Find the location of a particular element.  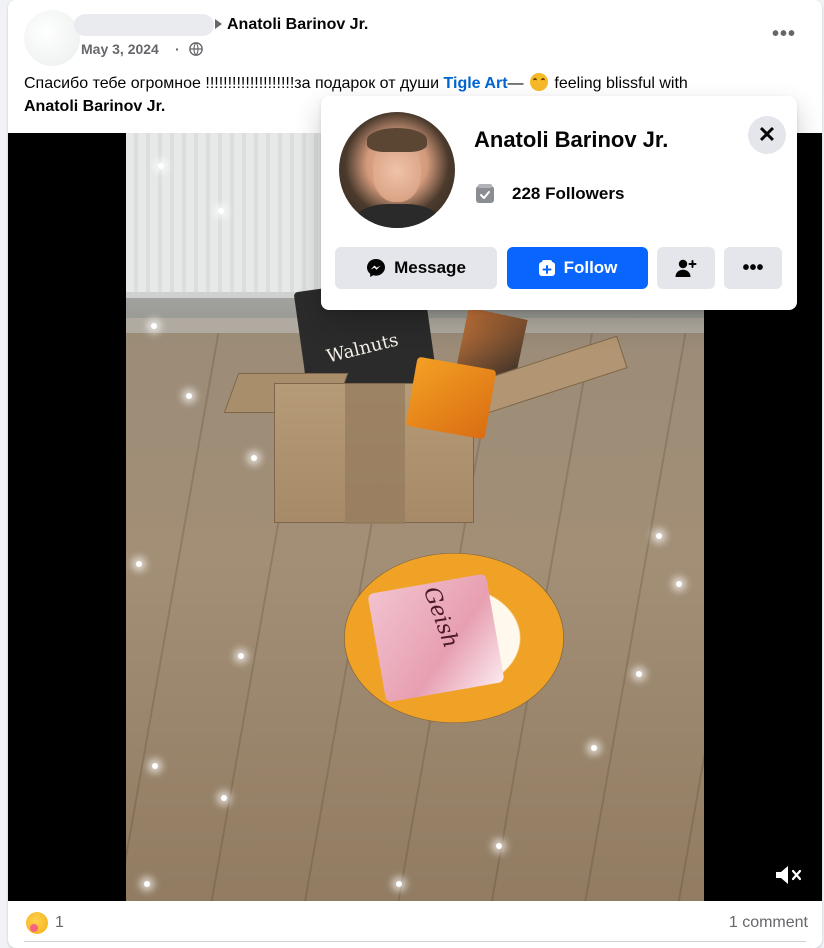

reactions-bar: 1 1 comment is located at coordinates (415, 923).